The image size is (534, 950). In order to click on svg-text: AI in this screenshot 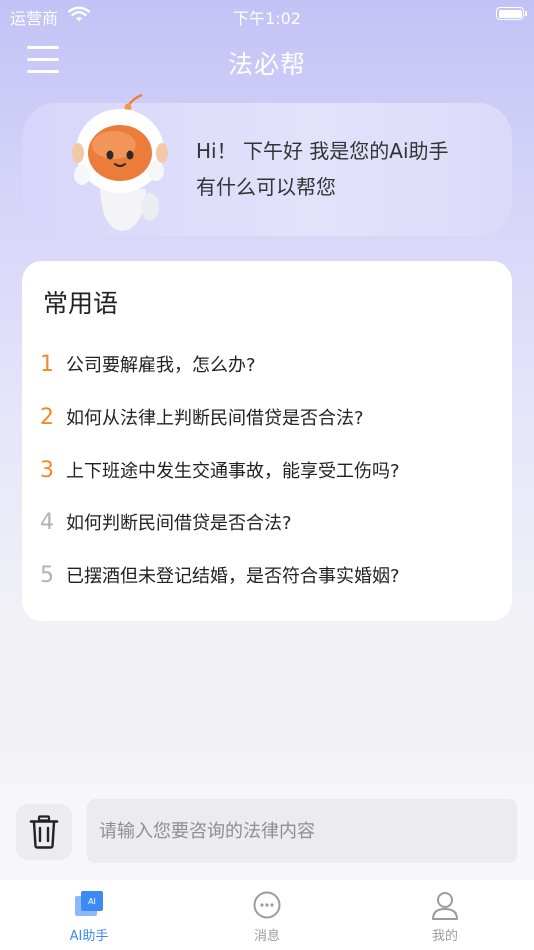, I will do `click(92, 901)`.